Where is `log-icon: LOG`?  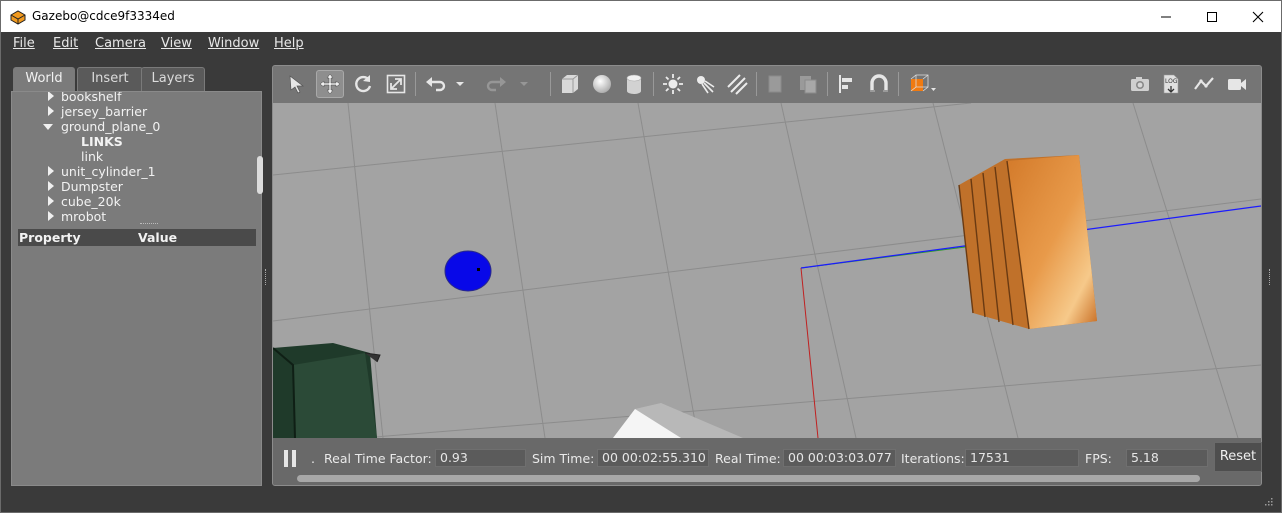
log-icon: LOG is located at coordinates (1171, 84).